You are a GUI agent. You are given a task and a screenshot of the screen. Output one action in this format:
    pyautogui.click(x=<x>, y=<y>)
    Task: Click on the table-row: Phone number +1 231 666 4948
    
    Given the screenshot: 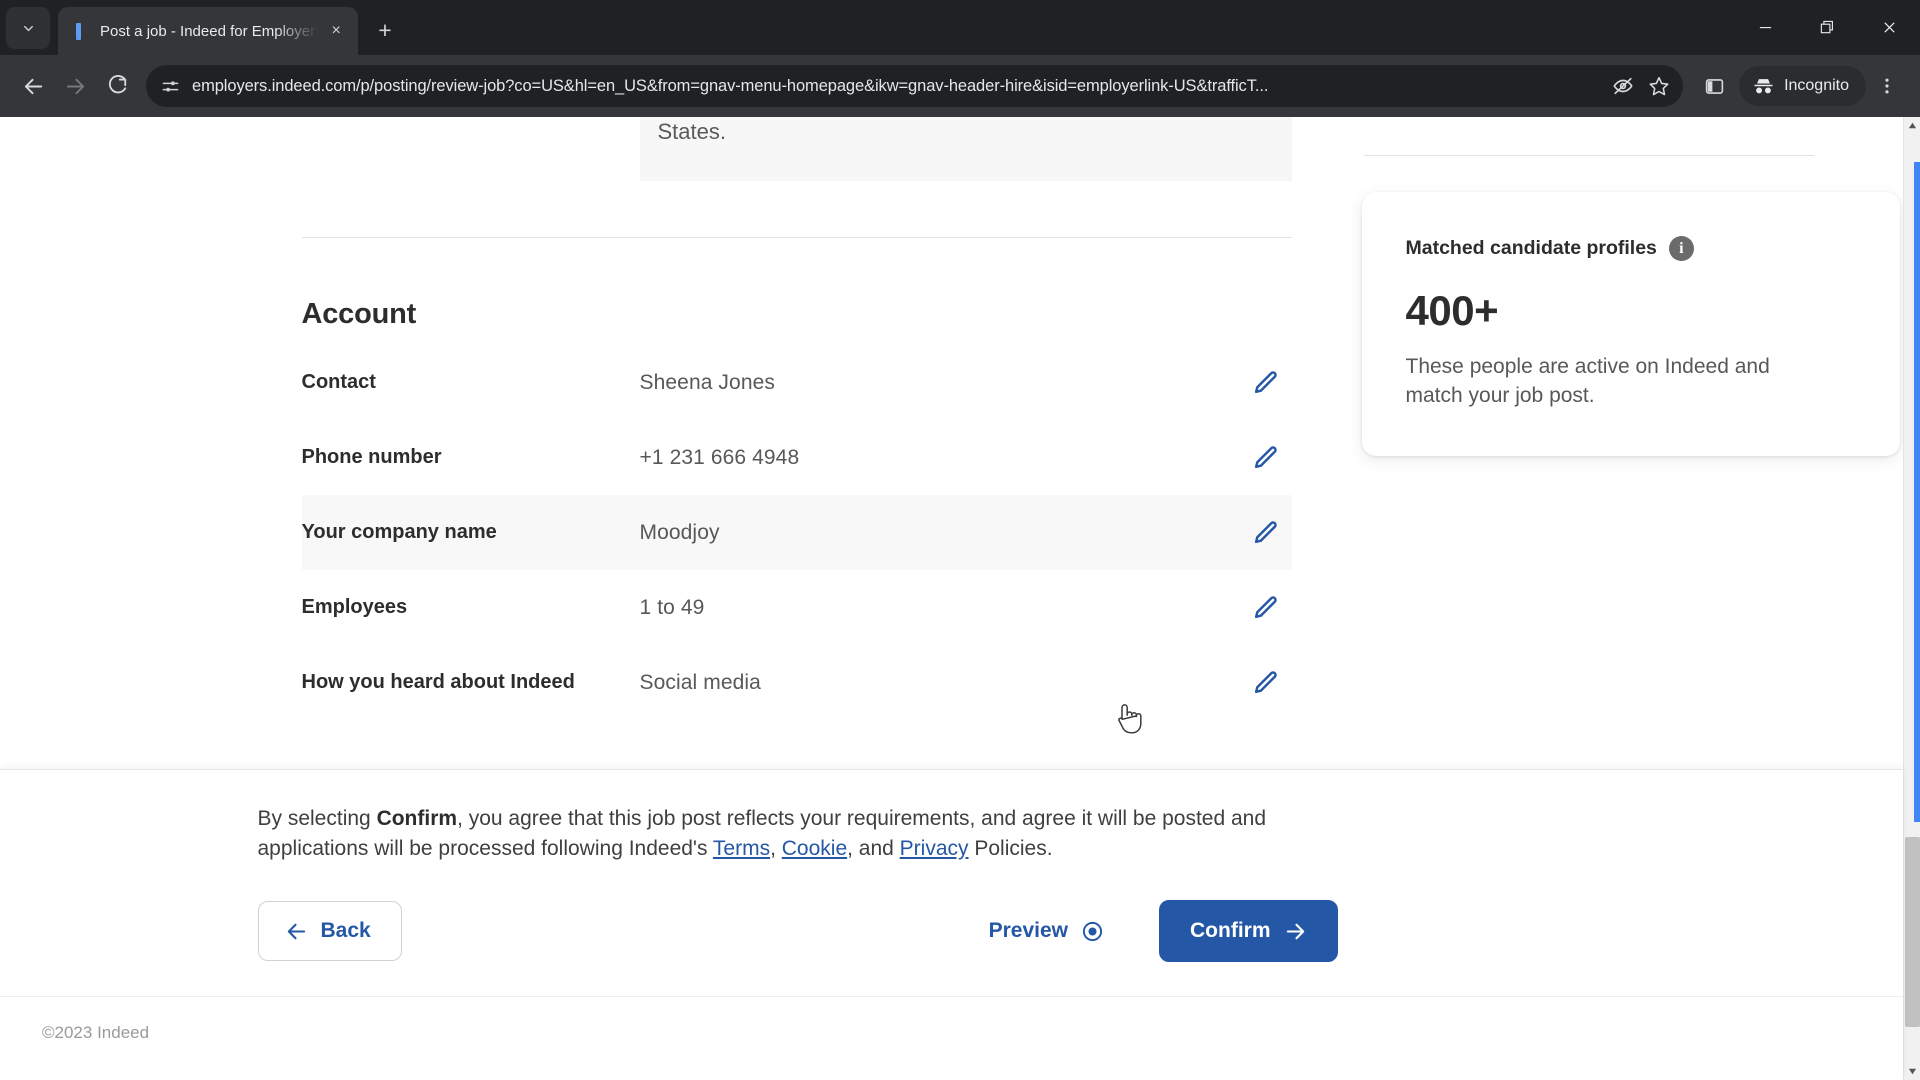 What is the action you would take?
    pyautogui.click(x=797, y=457)
    